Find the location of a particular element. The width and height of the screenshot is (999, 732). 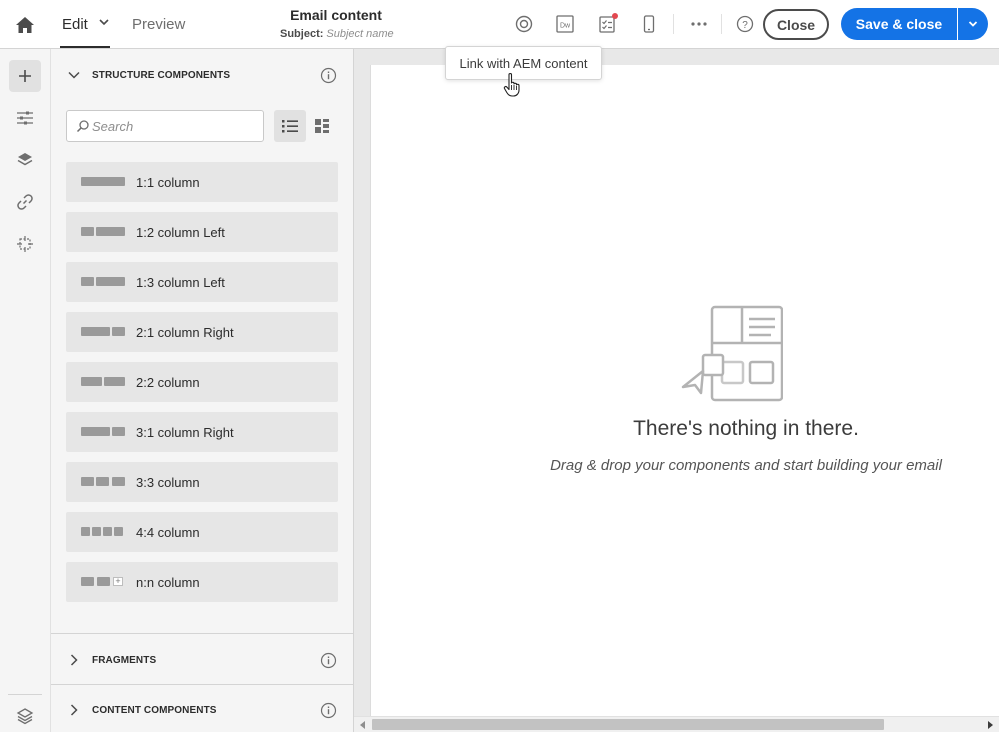

component-1-1-column: 1:1 column is located at coordinates (202, 182).